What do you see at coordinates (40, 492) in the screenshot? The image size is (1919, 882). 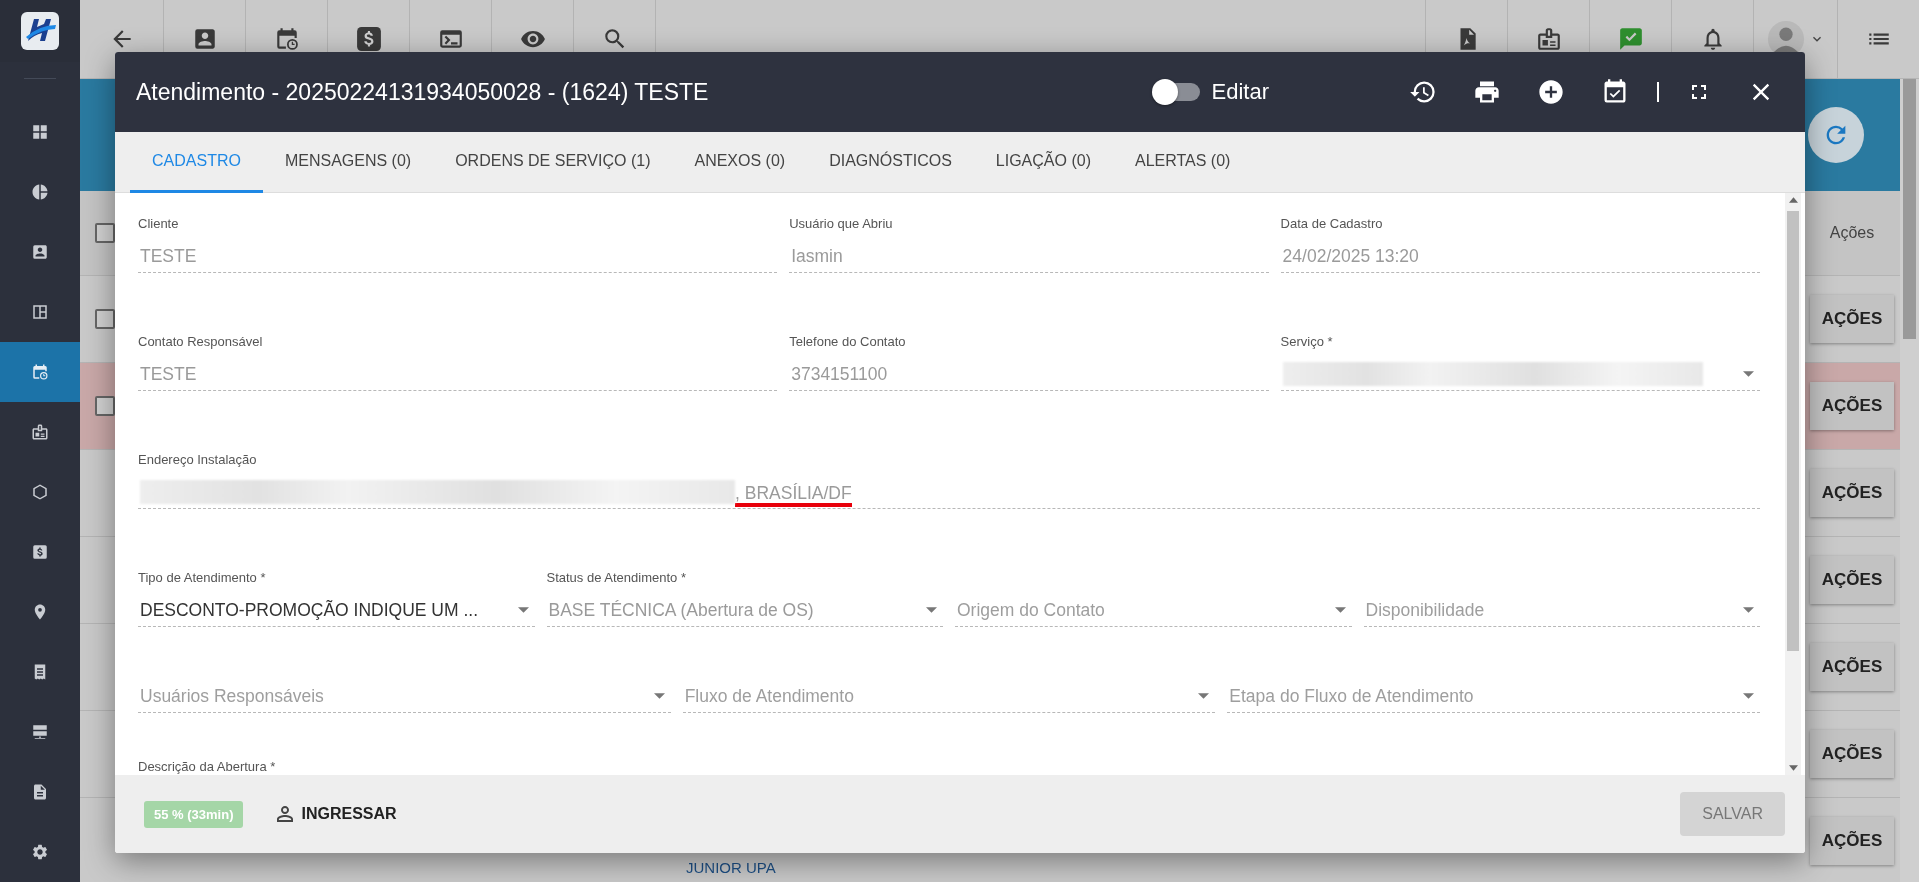 I see `cube-icon` at bounding box center [40, 492].